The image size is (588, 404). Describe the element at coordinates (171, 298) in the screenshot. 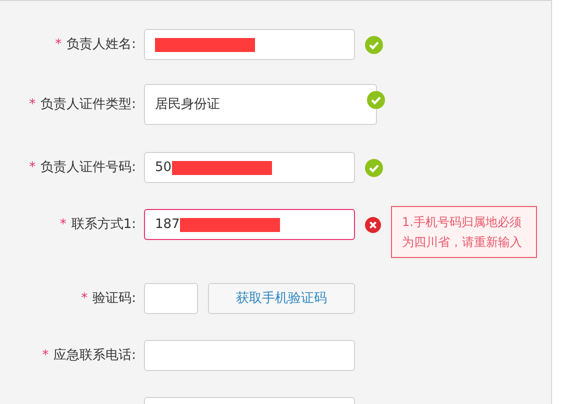

I see `code-field` at that location.